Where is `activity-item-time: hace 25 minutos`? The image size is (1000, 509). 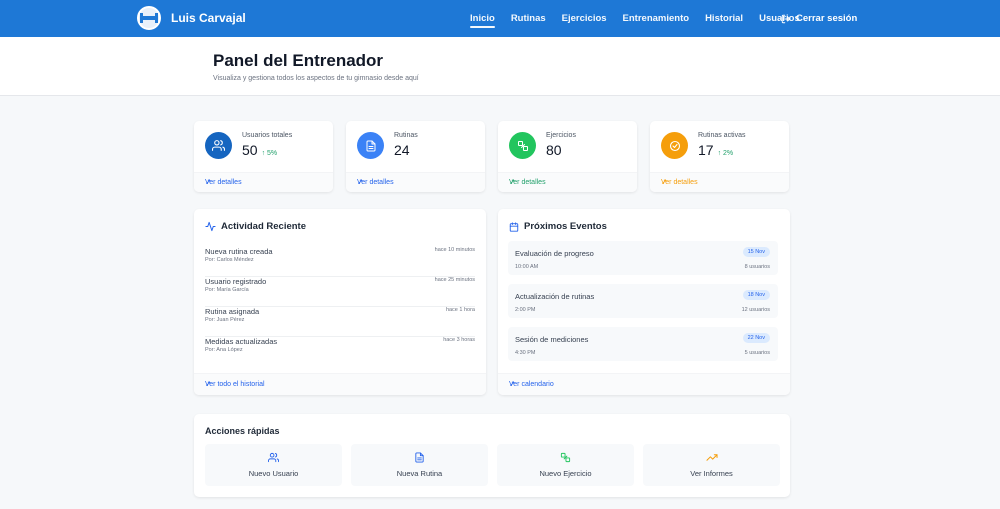 activity-item-time: hace 25 minutos is located at coordinates (454, 280).